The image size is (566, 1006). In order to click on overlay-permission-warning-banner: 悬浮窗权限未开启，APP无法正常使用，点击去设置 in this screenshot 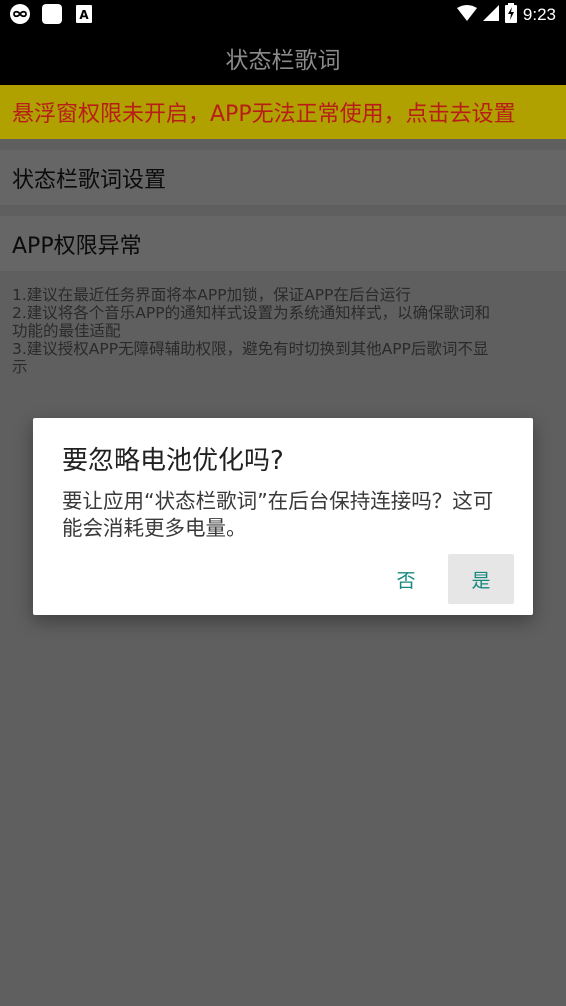, I will do `click(283, 112)`.